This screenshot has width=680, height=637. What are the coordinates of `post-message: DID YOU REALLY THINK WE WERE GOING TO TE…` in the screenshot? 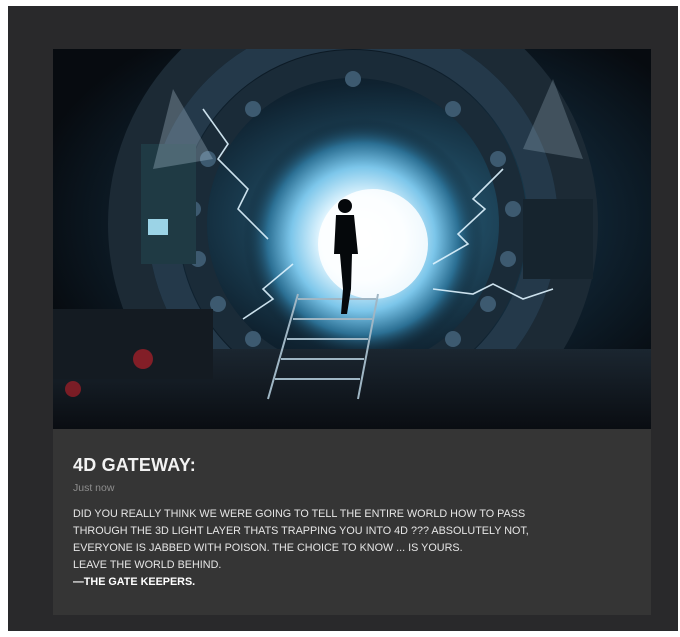 It's located at (353, 548).